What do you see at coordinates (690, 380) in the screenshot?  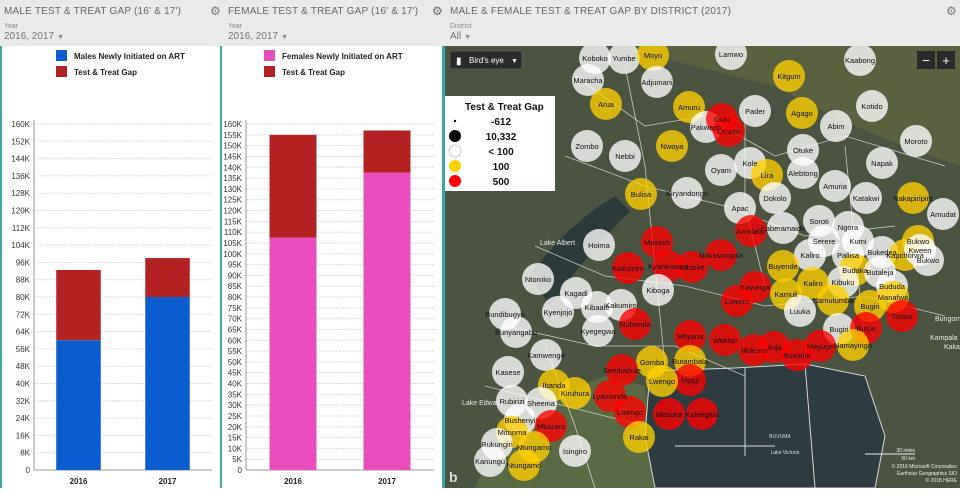 I see `district-label: Mpigi` at bounding box center [690, 380].